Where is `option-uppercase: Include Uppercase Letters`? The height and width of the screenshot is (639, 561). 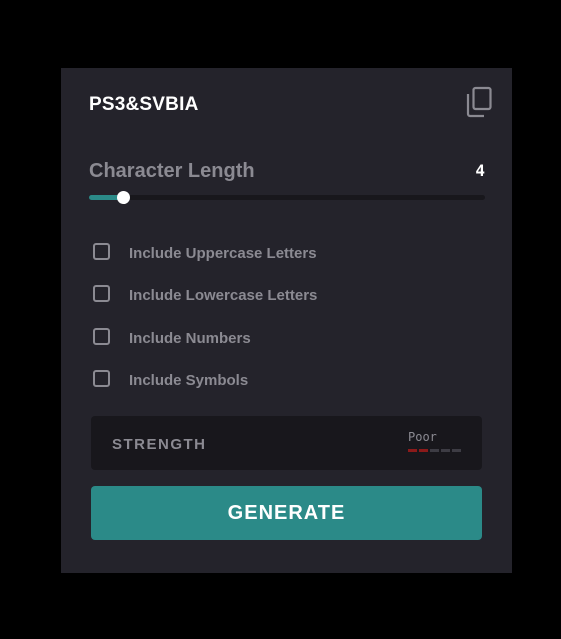
option-uppercase: Include Uppercase Letters is located at coordinates (205, 252).